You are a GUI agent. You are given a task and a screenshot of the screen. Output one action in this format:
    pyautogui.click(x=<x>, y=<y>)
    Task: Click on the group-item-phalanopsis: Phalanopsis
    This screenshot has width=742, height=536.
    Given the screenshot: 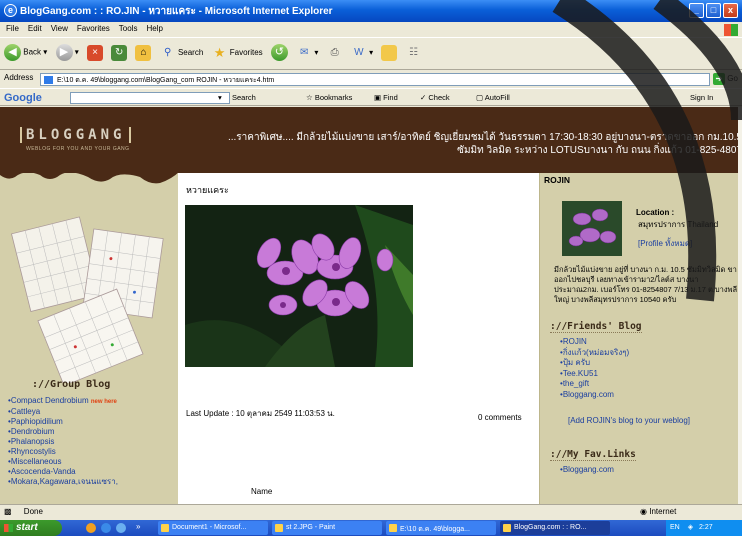 What is the action you would take?
    pyautogui.click(x=63, y=442)
    